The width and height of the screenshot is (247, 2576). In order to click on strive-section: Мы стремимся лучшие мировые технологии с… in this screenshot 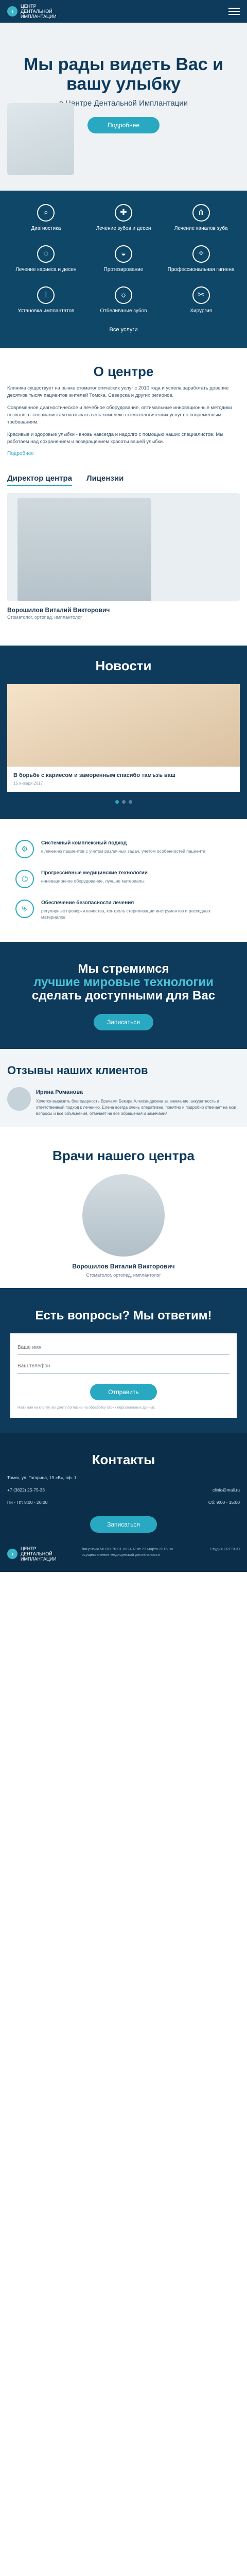, I will do `click(123, 995)`.